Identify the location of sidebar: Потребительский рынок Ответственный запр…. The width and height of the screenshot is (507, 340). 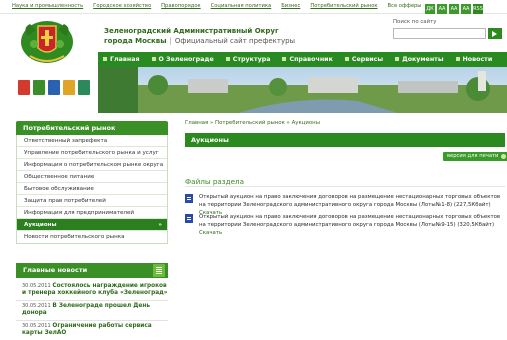
(92, 182).